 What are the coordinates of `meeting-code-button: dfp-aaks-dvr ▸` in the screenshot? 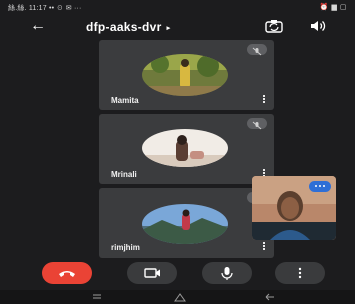 It's located at (128, 27).